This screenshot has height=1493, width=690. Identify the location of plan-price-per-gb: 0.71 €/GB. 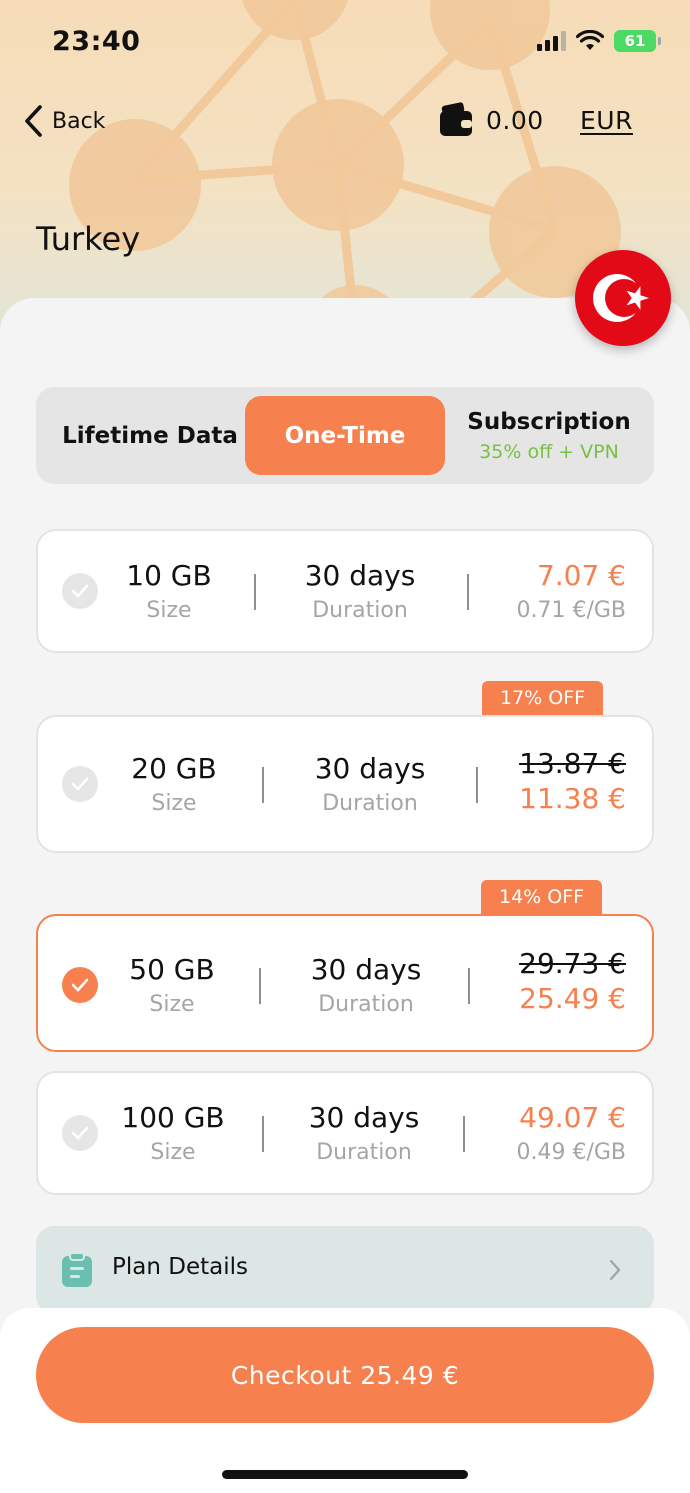
(571, 610).